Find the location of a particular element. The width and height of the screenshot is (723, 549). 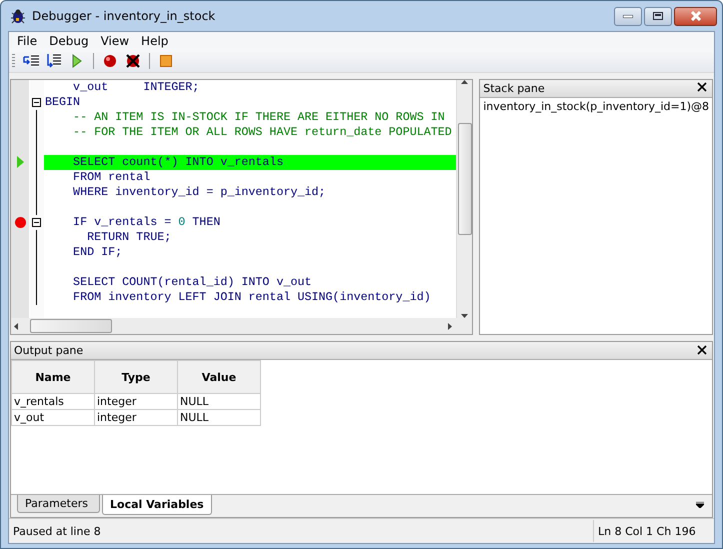

stack-frame: inventory_in_stock(p_inventory_id=1)@8 is located at coordinates (596, 106).